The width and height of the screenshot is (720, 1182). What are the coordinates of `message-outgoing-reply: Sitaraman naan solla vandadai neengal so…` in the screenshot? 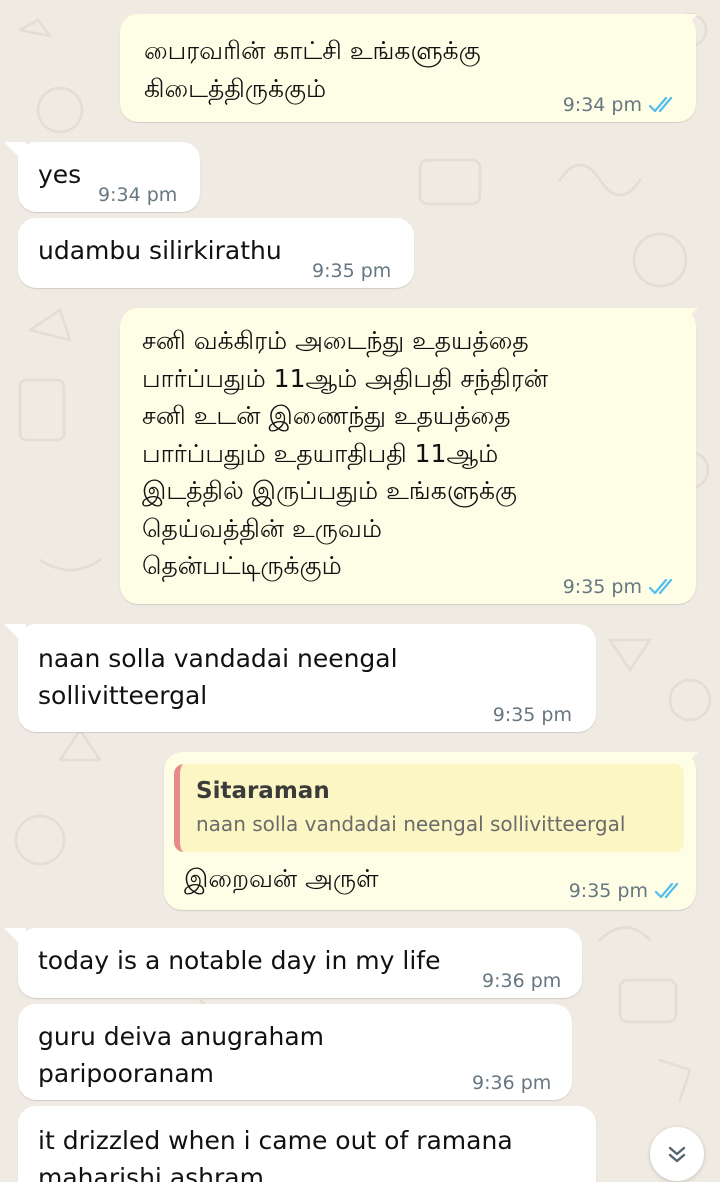 It's located at (430, 831).